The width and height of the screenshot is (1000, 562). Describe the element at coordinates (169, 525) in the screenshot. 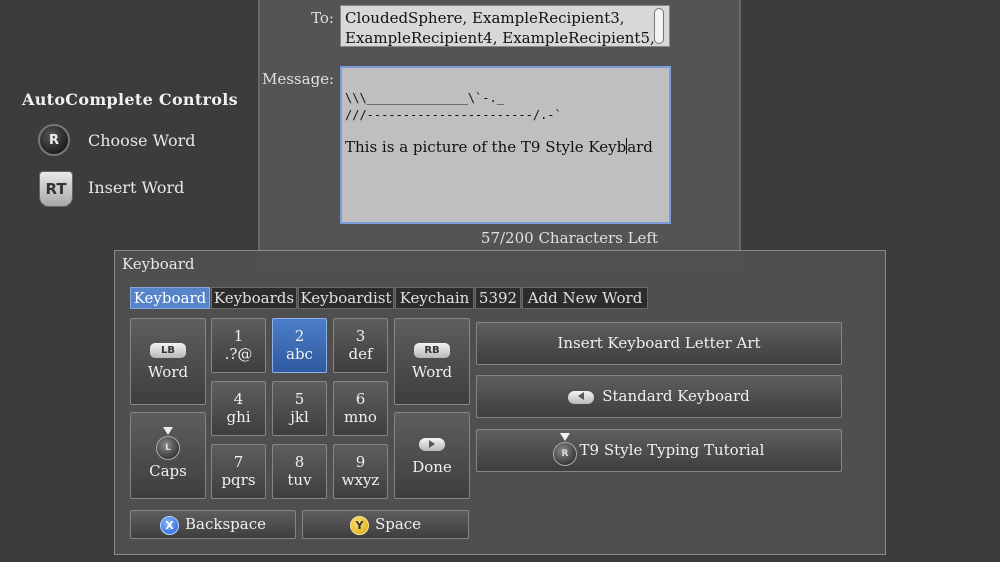

I see `x-button-icon: X` at that location.